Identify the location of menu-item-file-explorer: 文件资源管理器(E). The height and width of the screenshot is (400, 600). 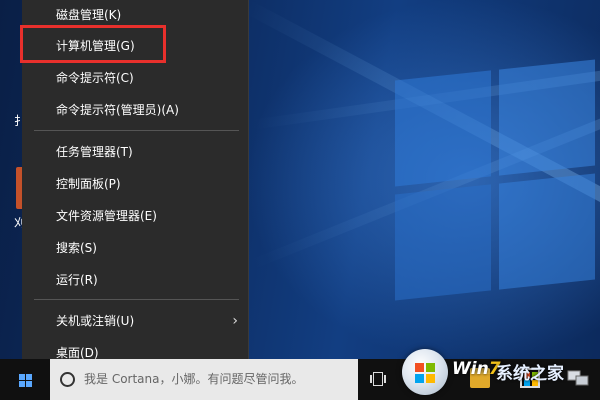
(135, 216).